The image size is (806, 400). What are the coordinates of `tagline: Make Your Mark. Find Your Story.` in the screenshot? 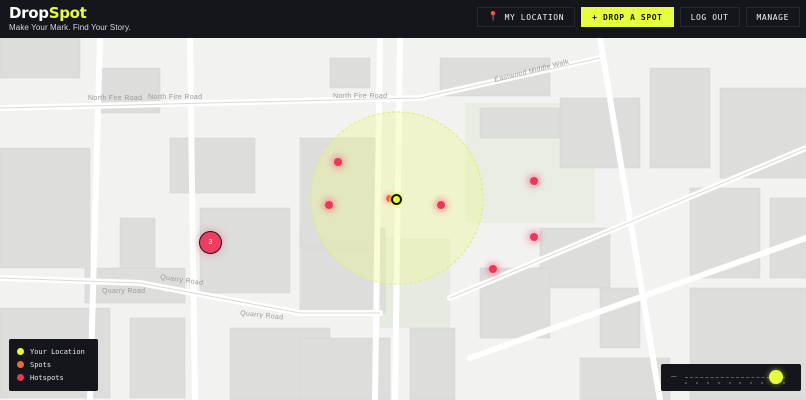 It's located at (70, 27).